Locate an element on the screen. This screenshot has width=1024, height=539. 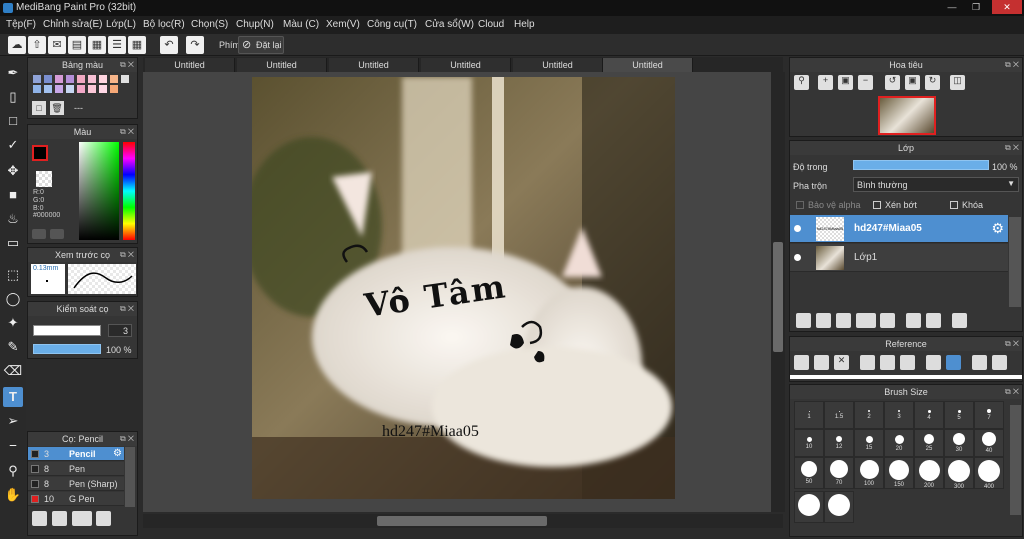
brush-item: 8 Pen (Sharp) is located at coordinates (76, 484).